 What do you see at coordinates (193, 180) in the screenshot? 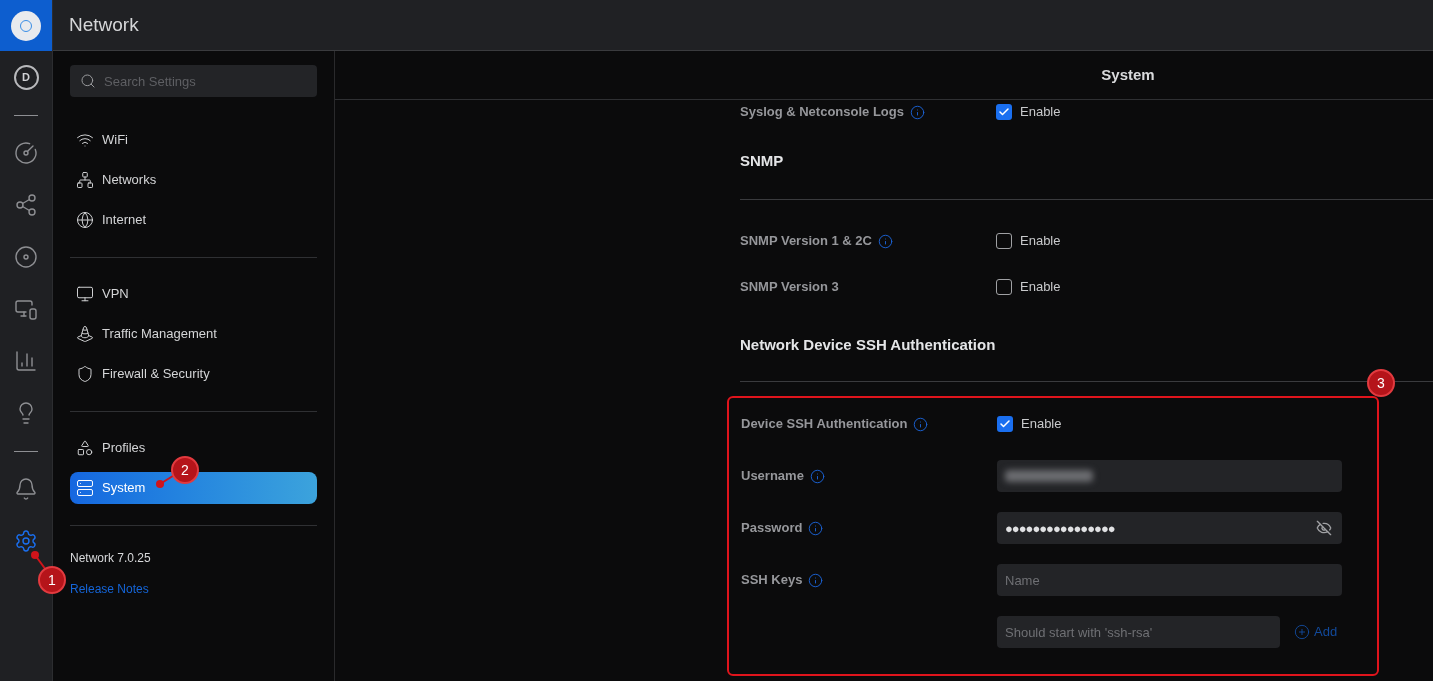
I see `sidebar-item: Networks` at bounding box center [193, 180].